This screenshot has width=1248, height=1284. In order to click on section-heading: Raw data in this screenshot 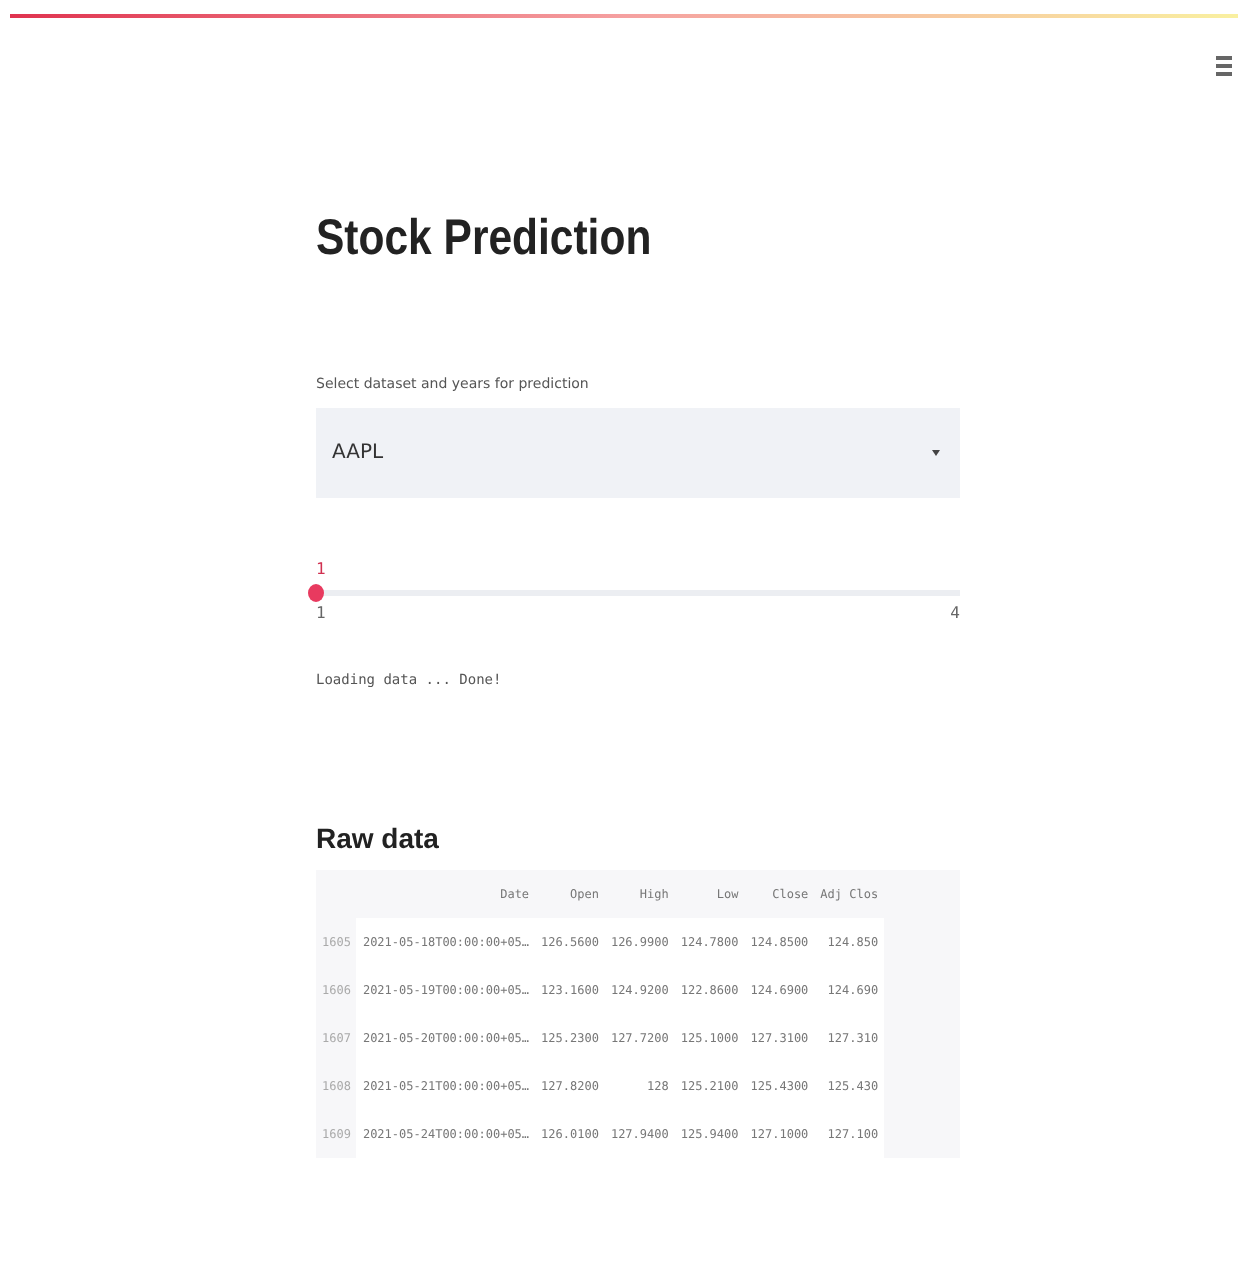, I will do `click(378, 838)`.